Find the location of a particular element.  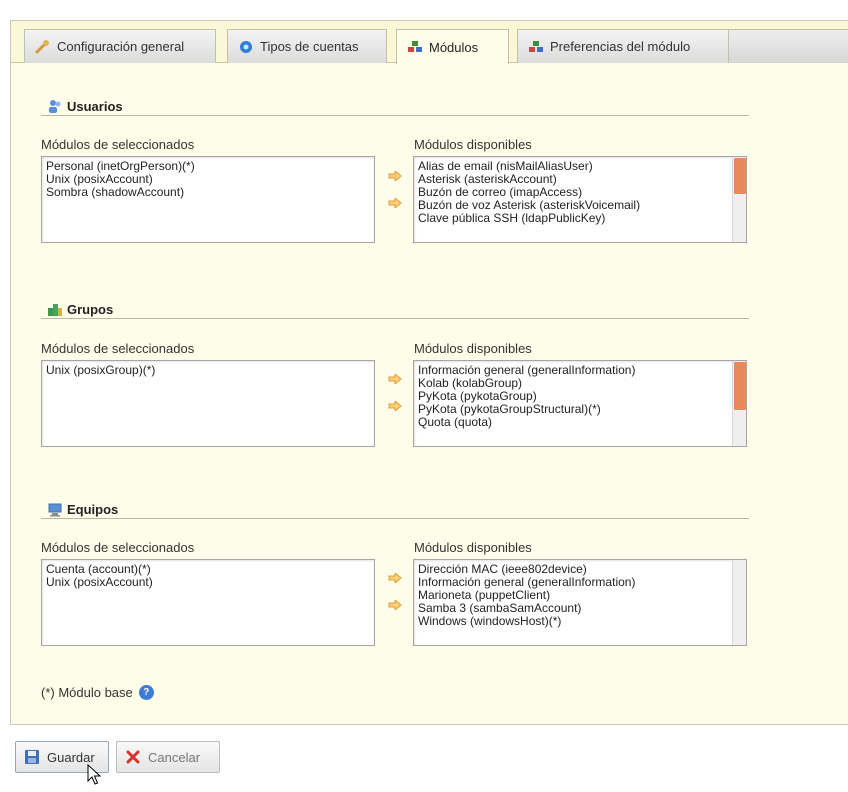

users-remove-arrow-icon is located at coordinates (395, 203).